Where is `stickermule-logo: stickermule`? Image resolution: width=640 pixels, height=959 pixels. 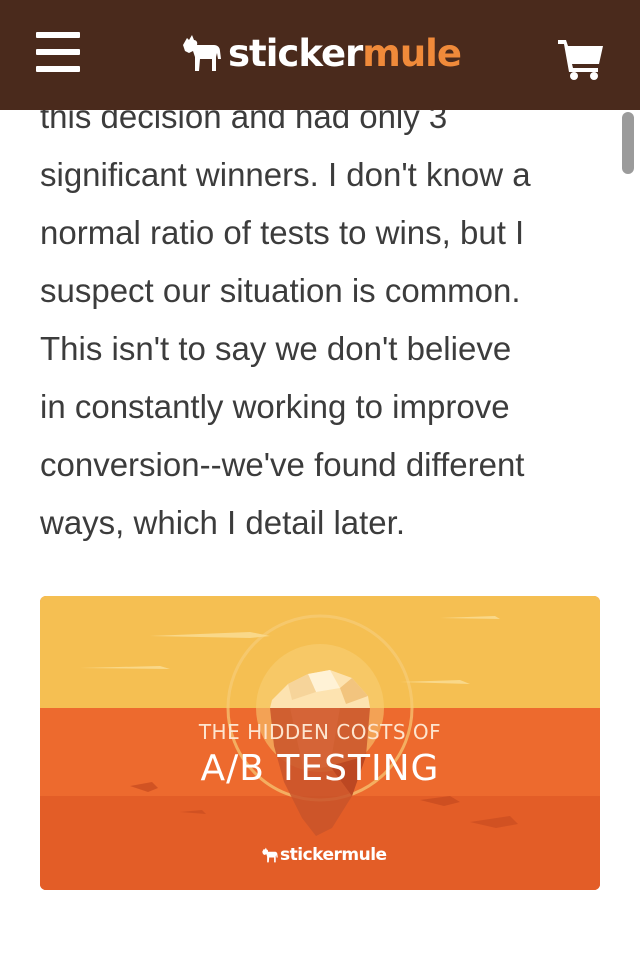
stickermule-logo: stickermule is located at coordinates (321, 53).